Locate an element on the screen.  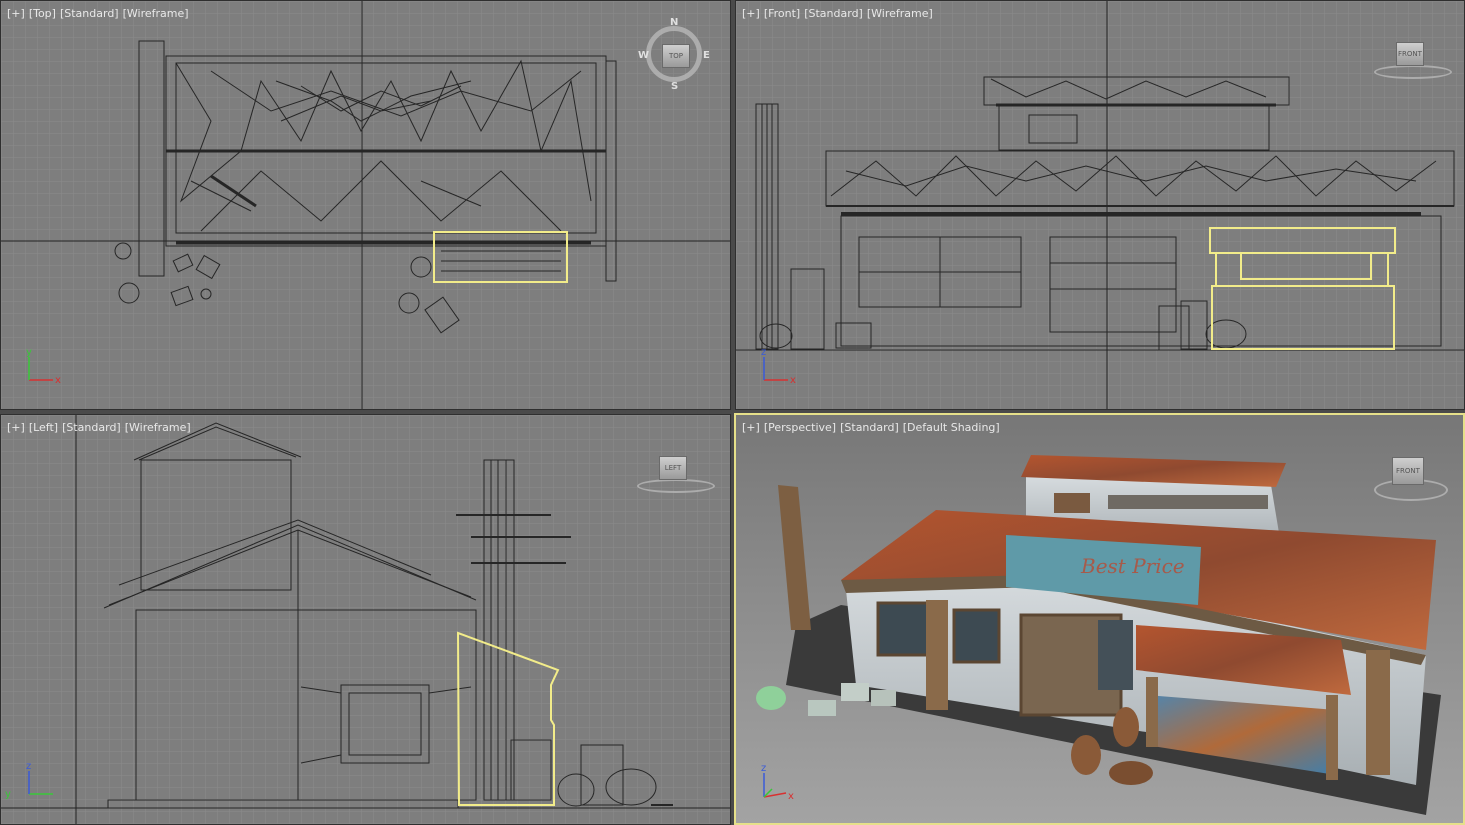
viewport-label-top: [+] [Top] [Standard] [Wireframe] is located at coordinates (100, 13).